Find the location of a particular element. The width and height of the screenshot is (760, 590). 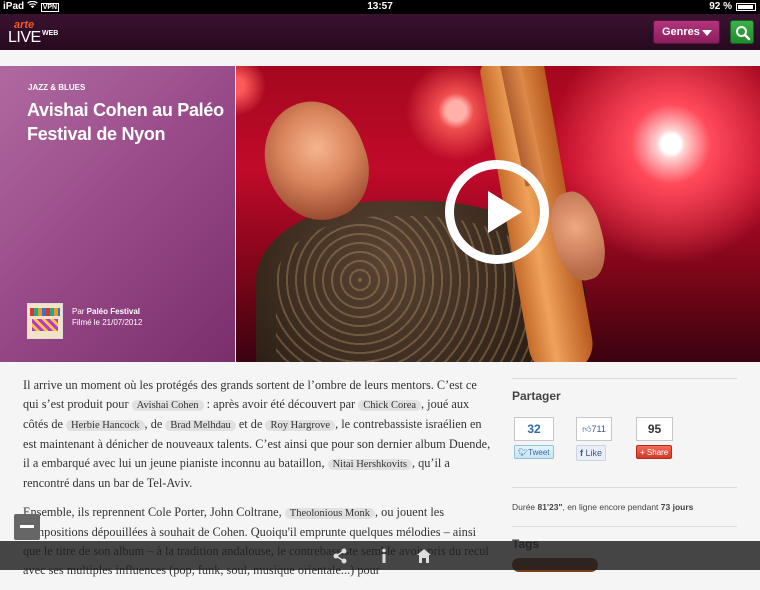

home-icon is located at coordinates (424, 556).